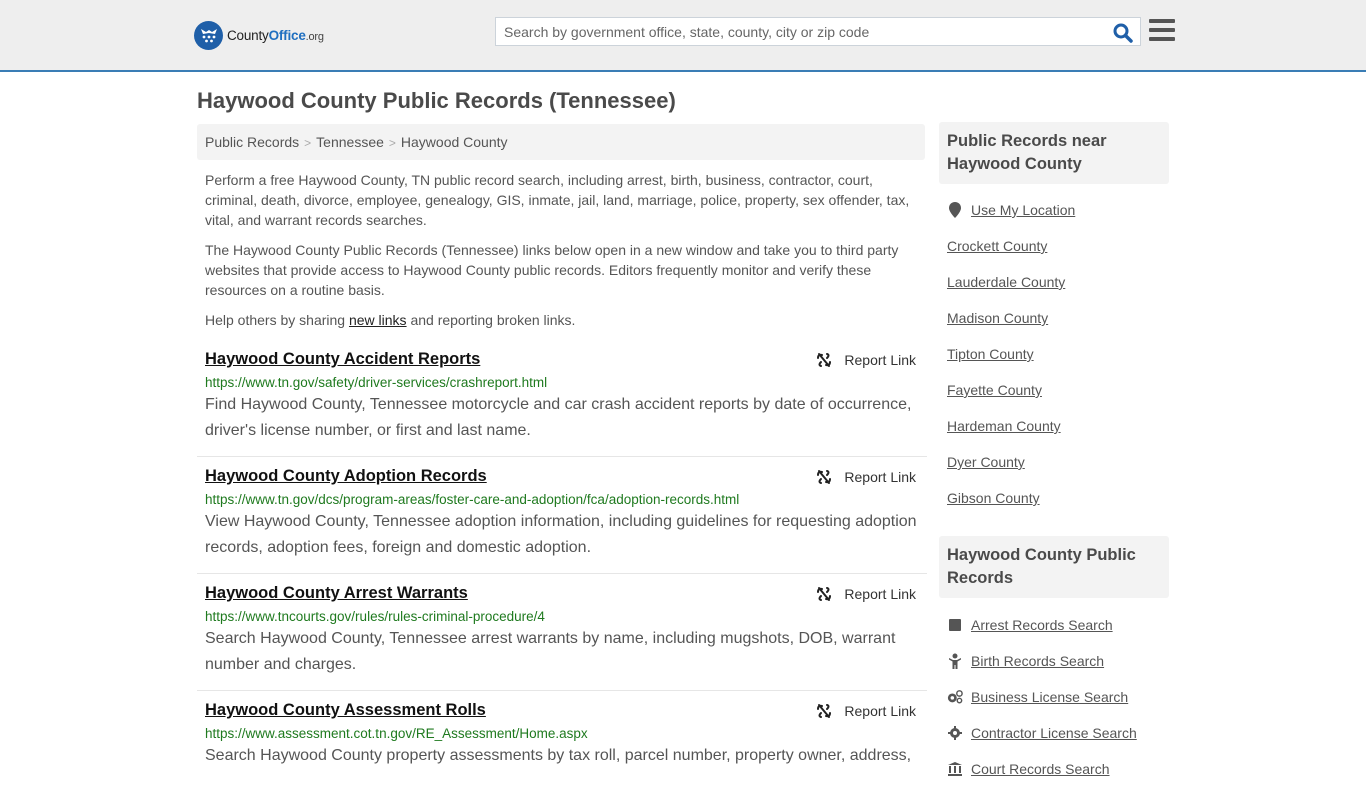 The image size is (1366, 808). Describe the element at coordinates (796, 31) in the screenshot. I see `search-input` at that location.